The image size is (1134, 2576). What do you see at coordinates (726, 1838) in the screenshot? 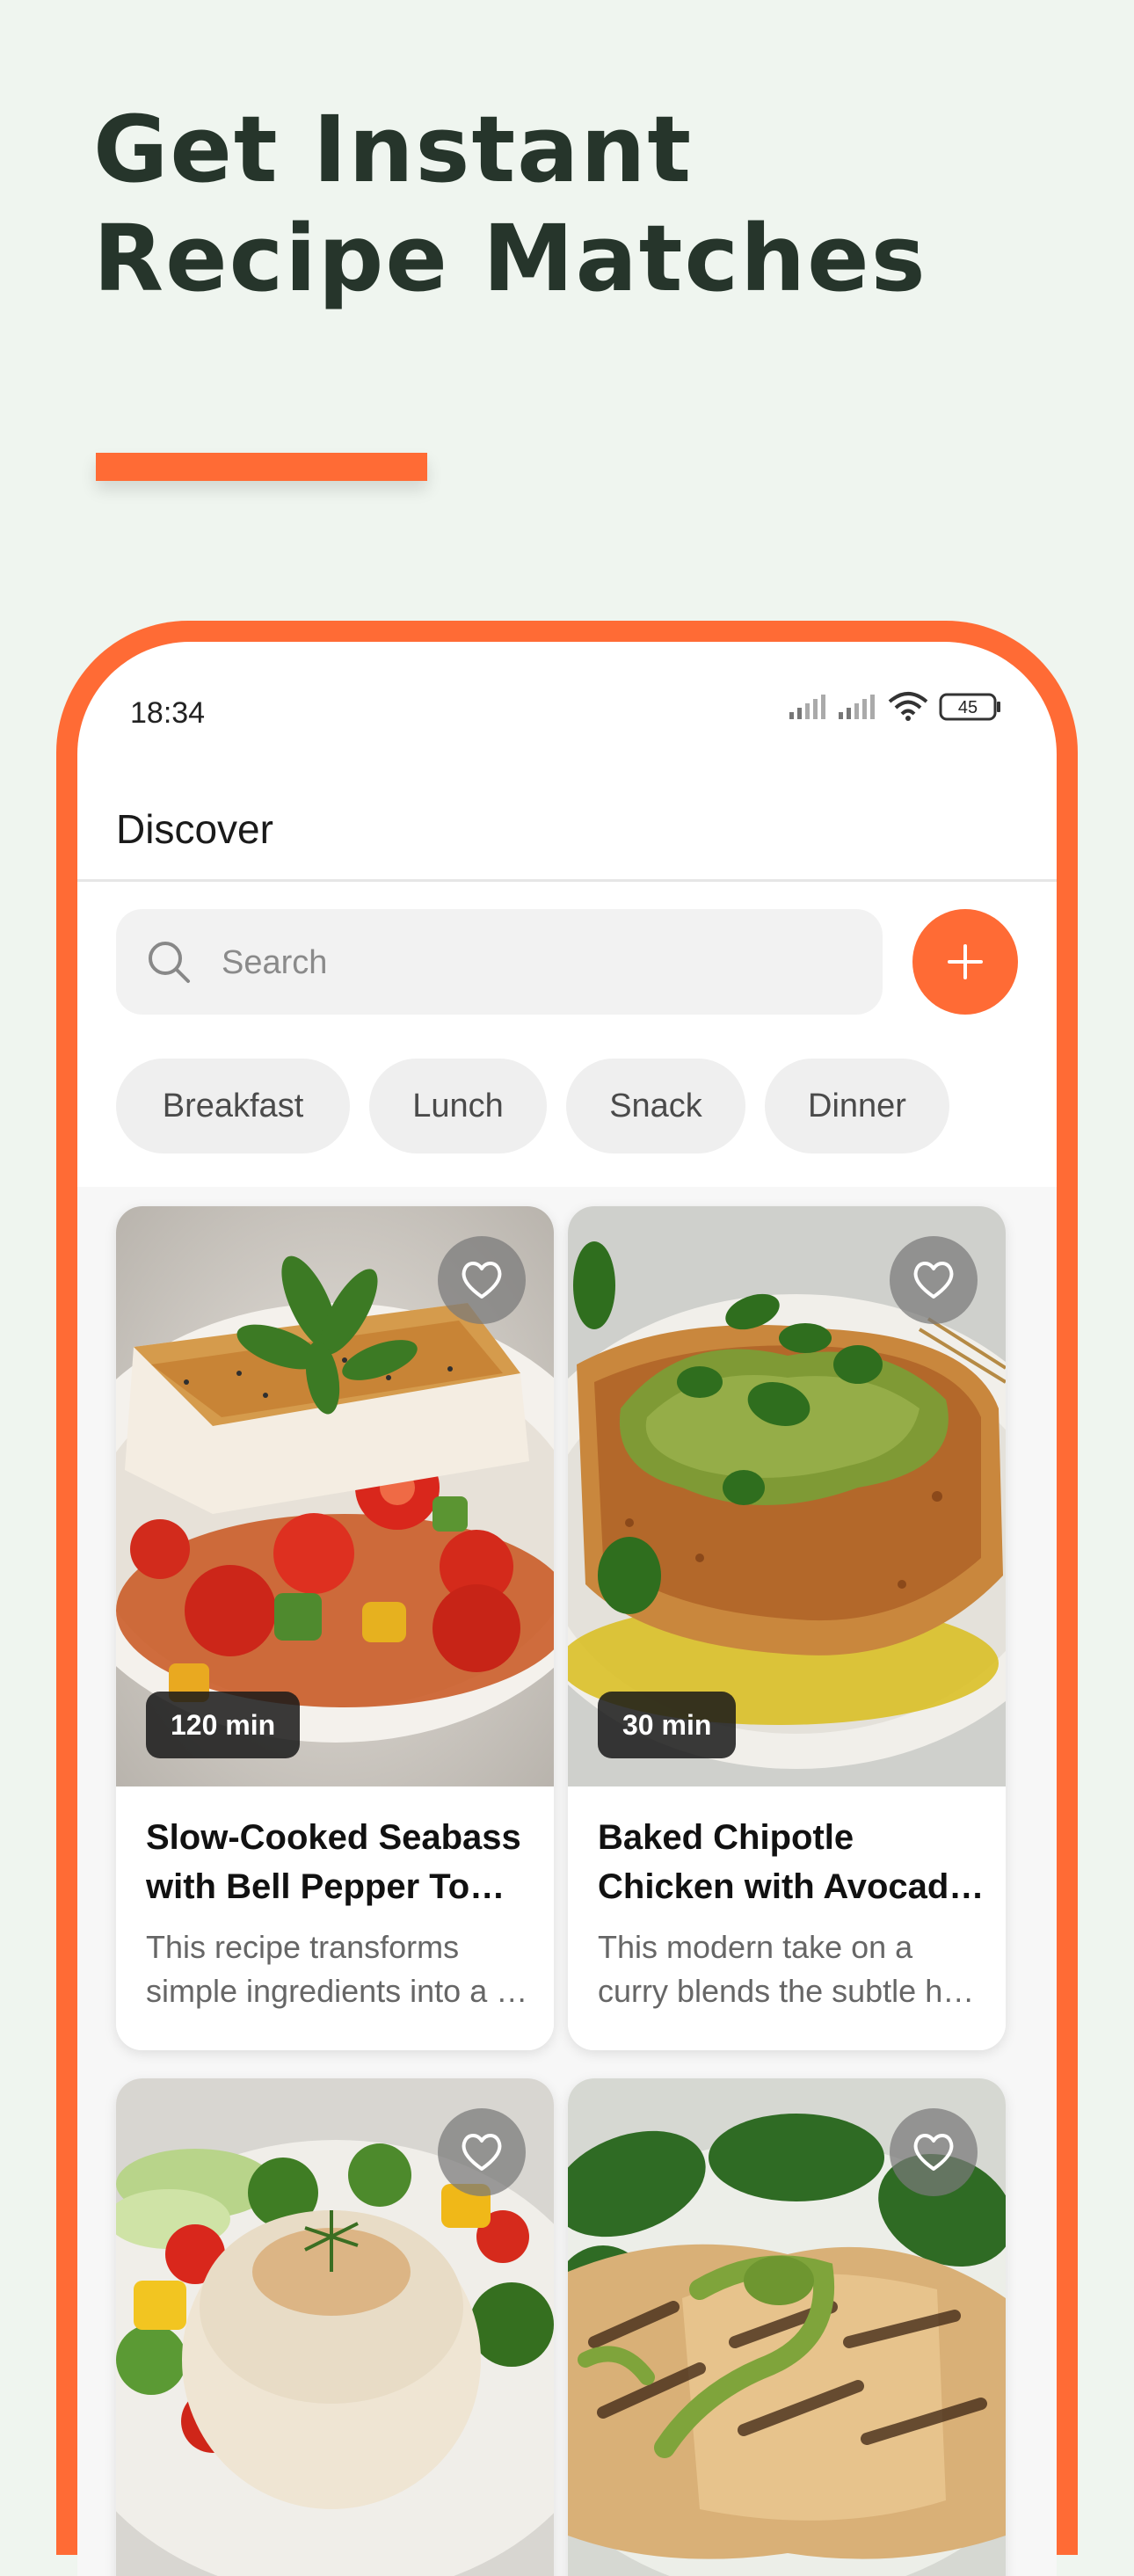
I see `recipe-title-line: Baked Chipotle` at bounding box center [726, 1838].